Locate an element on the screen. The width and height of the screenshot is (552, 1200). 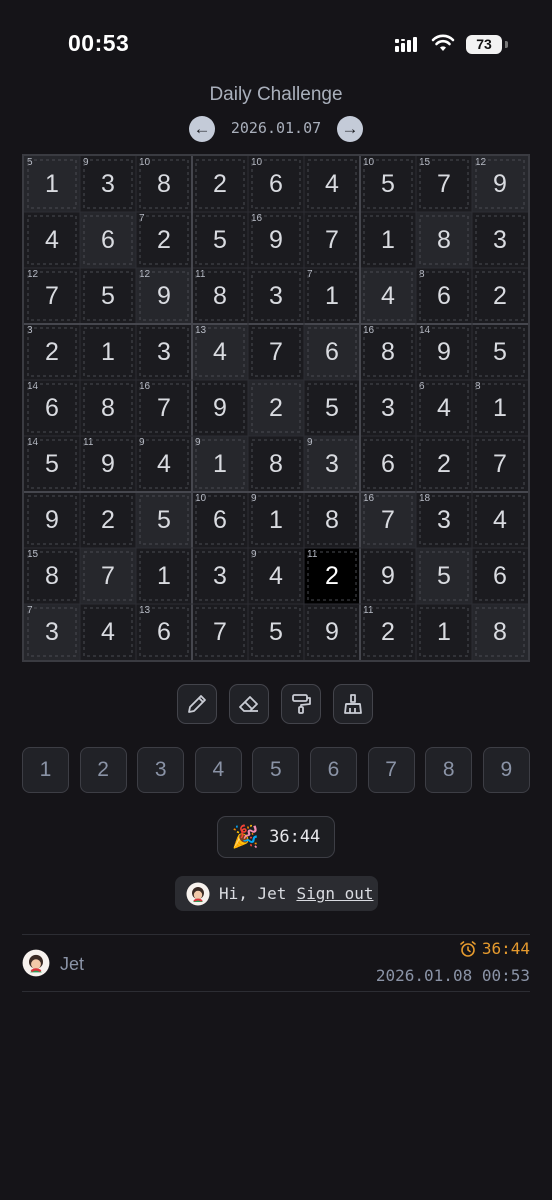
number-button: 9 is located at coordinates (506, 770).